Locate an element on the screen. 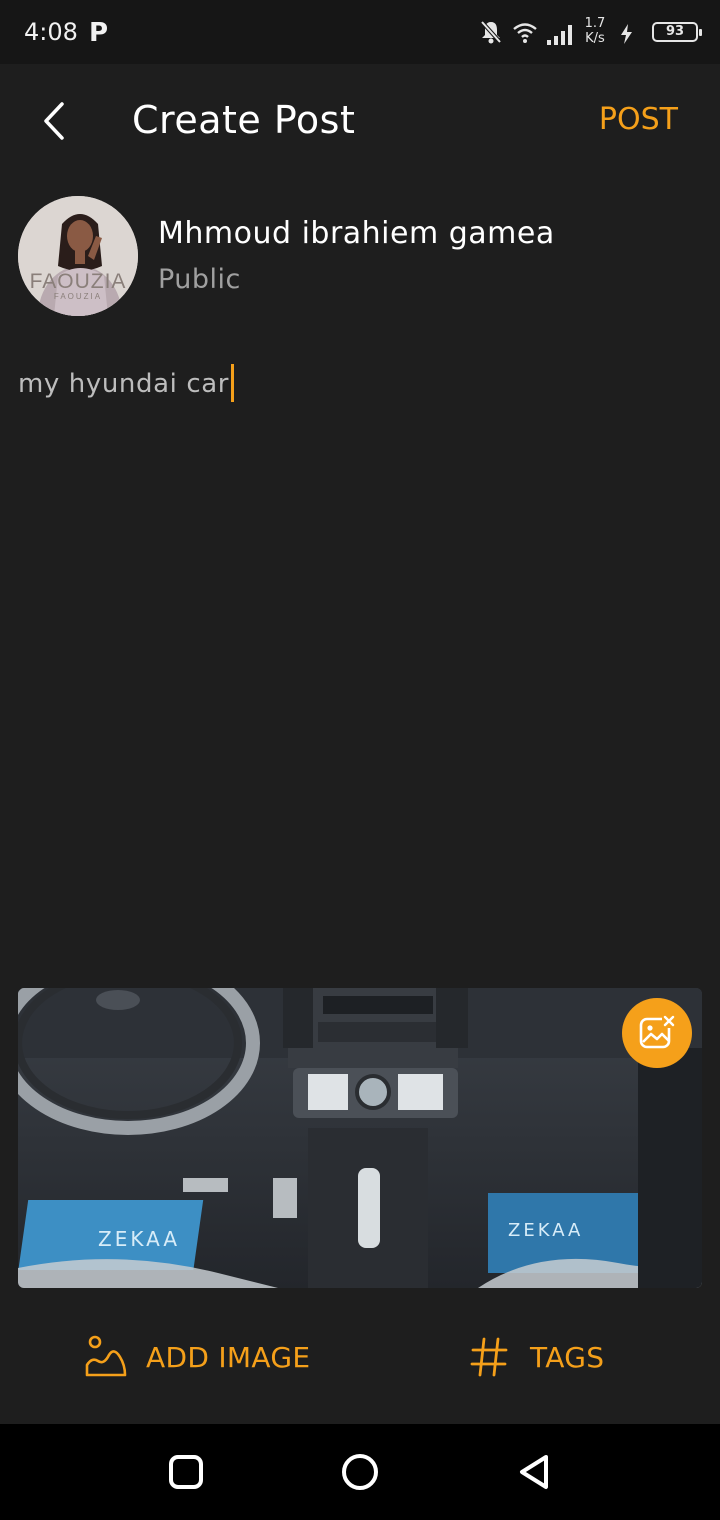 Image resolution: width=720 pixels, height=1520 pixels. add-image-button: ADD IMAGE is located at coordinates (197, 1357).